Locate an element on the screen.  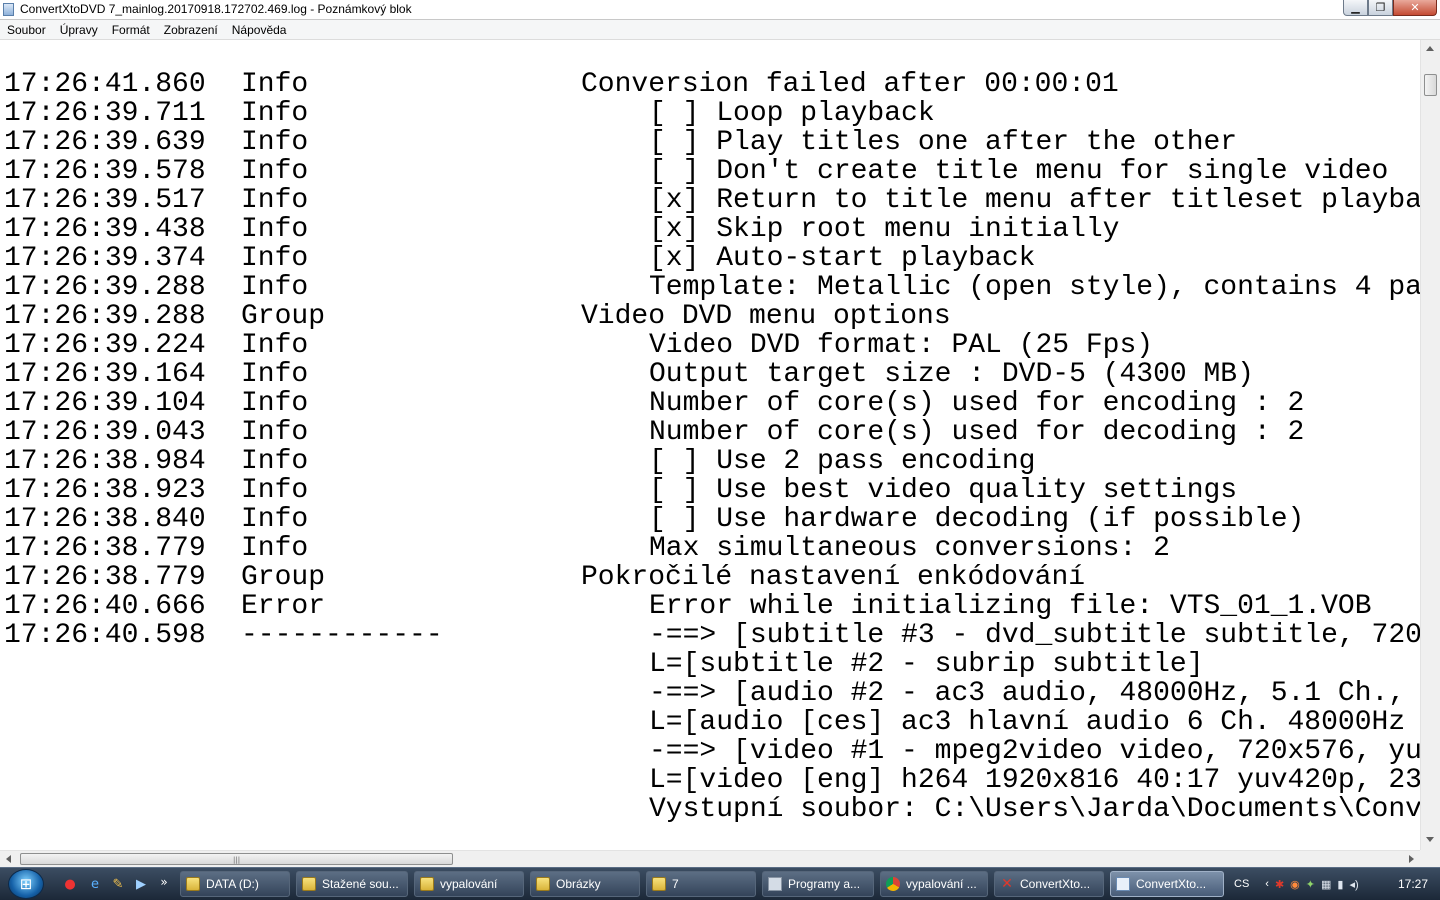
internet-explorer-icon: e is located at coordinates (95, 884).